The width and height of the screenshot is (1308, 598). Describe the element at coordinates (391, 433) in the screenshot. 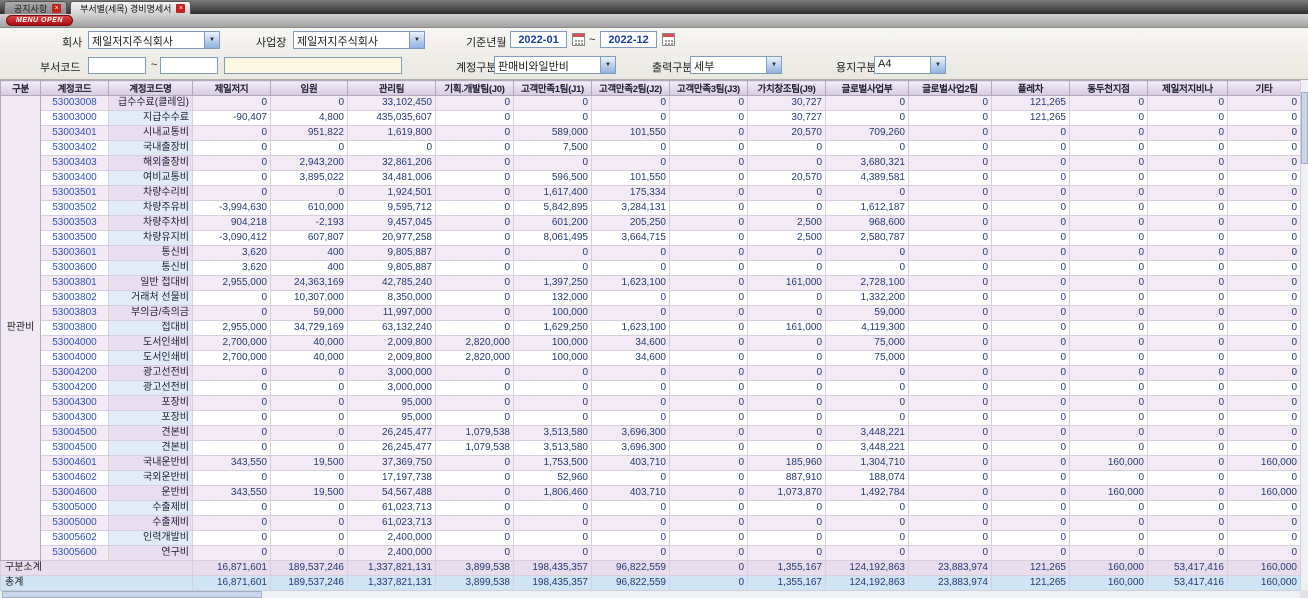

I see `amount-cell: 26,245,477` at that location.